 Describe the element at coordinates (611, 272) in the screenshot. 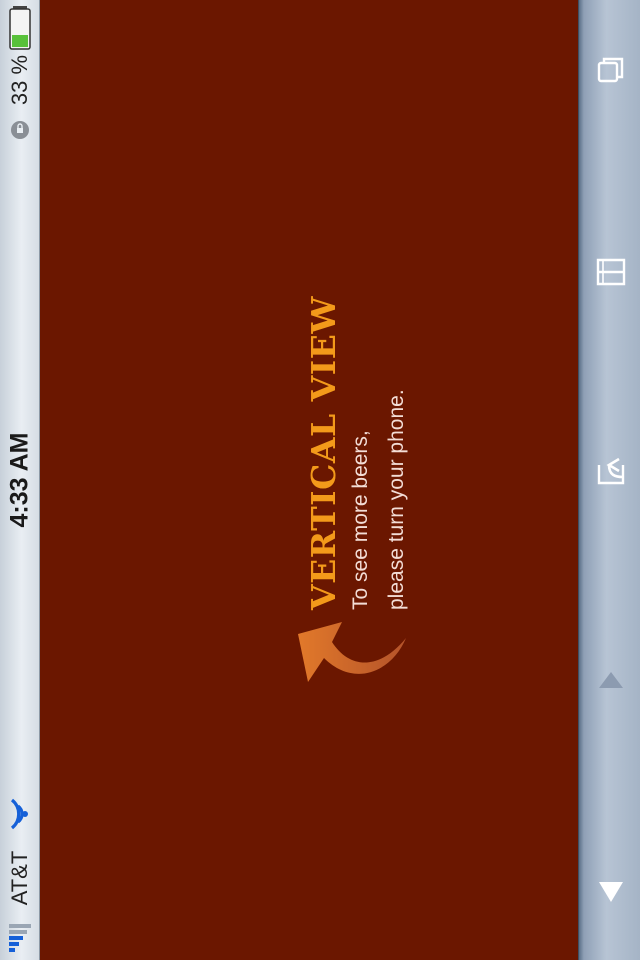

I see `bookmarks-icon` at that location.